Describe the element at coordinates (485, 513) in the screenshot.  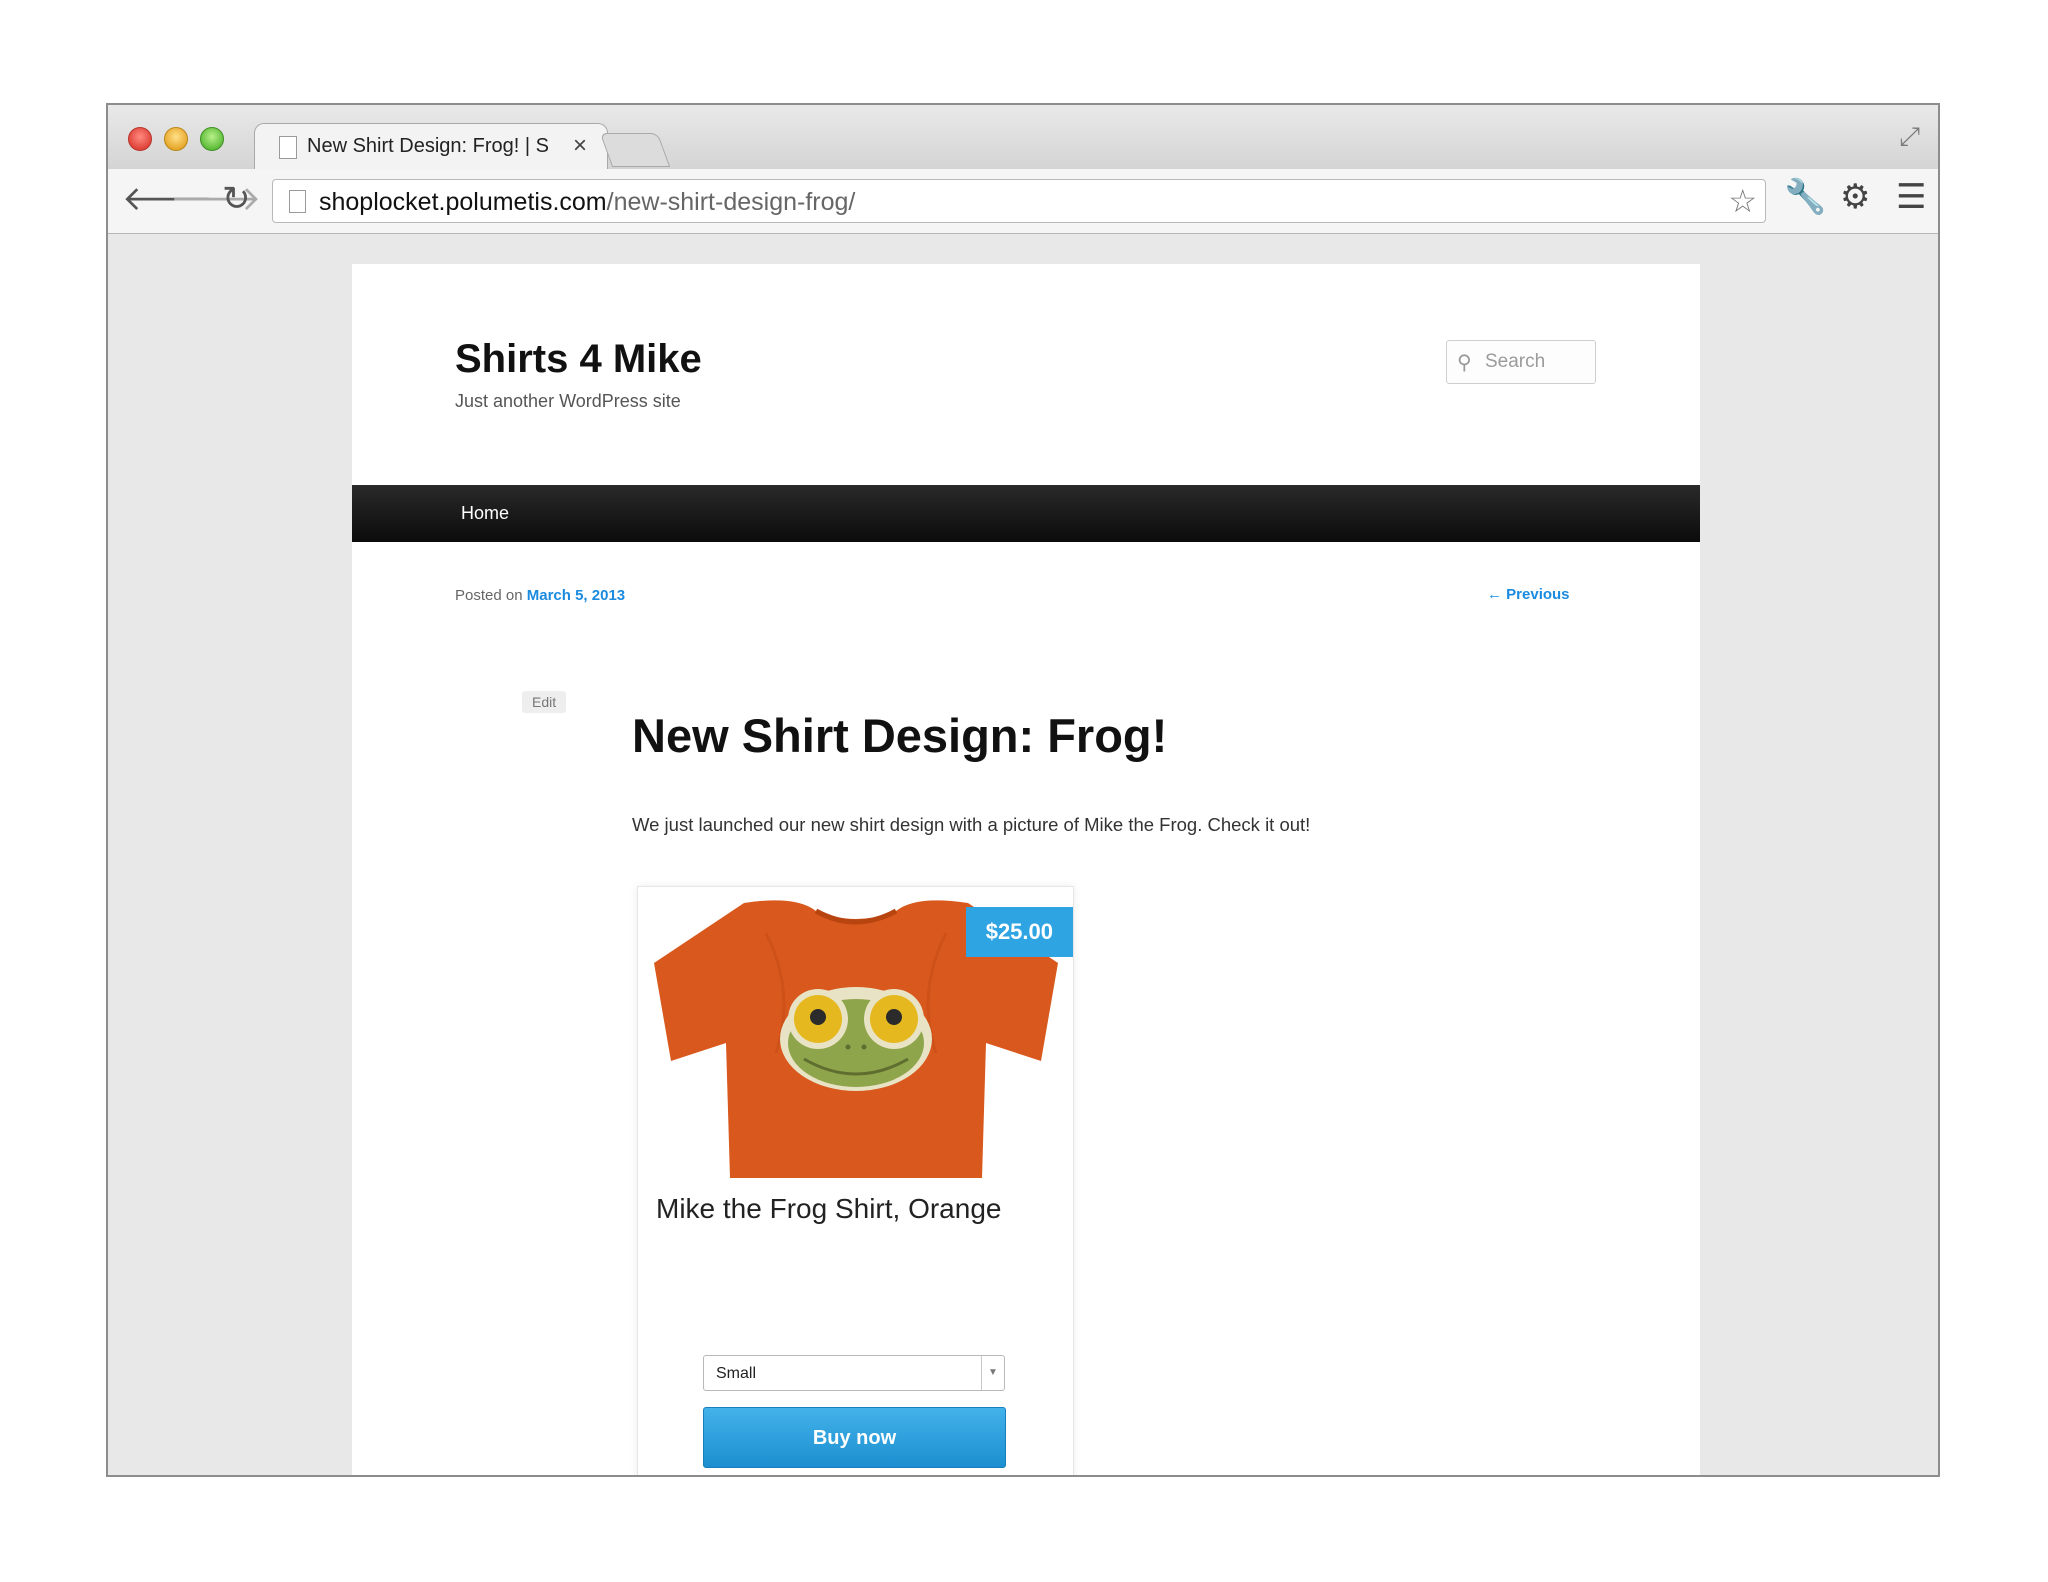
I see `nav-home-link: Home` at that location.